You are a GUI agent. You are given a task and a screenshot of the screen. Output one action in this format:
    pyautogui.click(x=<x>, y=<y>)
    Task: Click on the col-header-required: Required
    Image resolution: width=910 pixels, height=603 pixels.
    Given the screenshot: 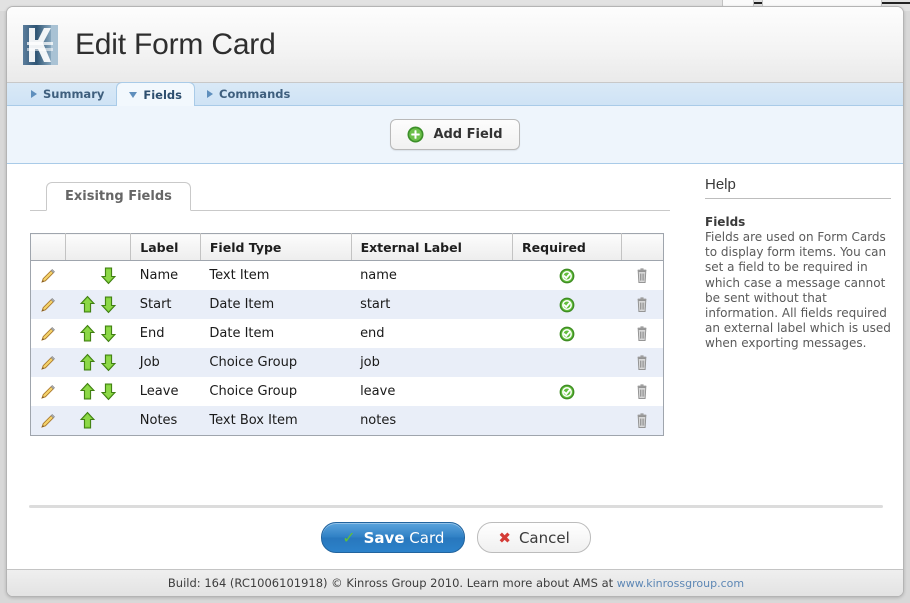 What is the action you would take?
    pyautogui.click(x=567, y=247)
    